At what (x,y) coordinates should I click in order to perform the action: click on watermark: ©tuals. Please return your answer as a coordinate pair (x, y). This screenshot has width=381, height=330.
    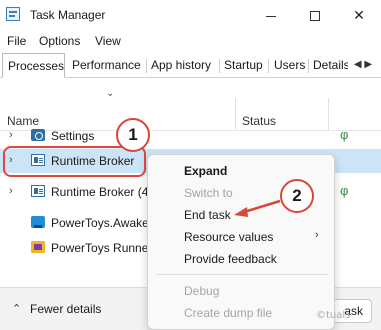
    Looking at the image, I should click on (333, 315).